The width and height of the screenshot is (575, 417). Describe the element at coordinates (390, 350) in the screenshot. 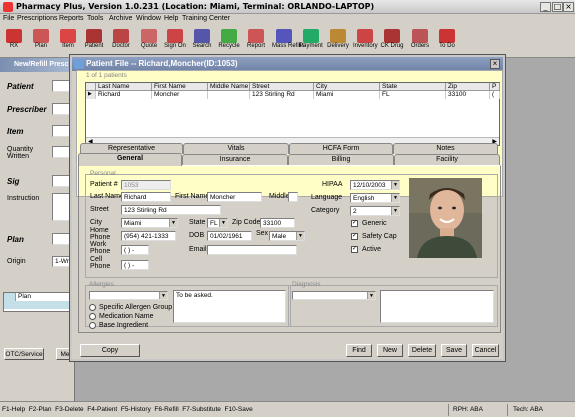

I see `new-button: New` at that location.